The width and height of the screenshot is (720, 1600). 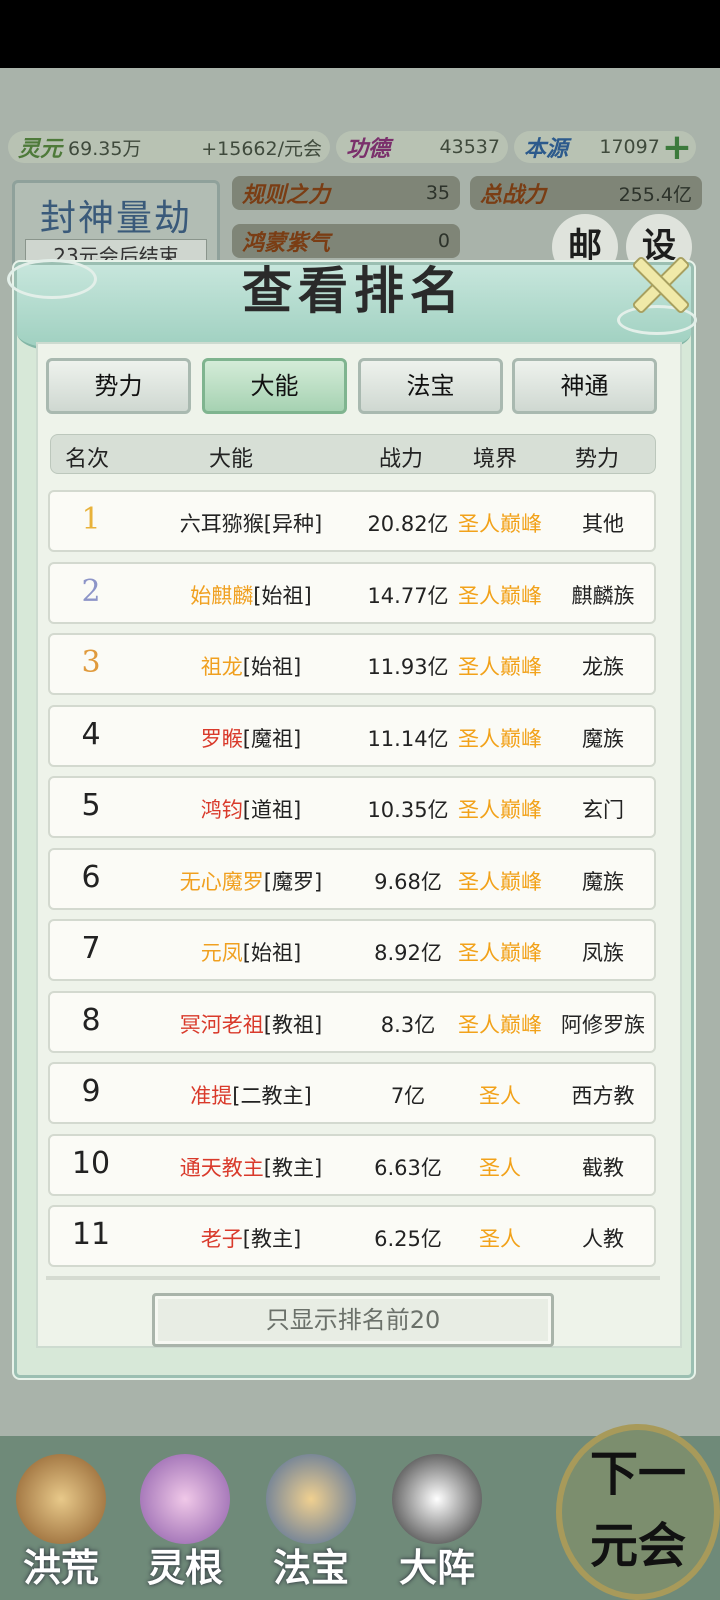 I want to click on nav-linggen: 灵根, so click(x=185, y=1520).